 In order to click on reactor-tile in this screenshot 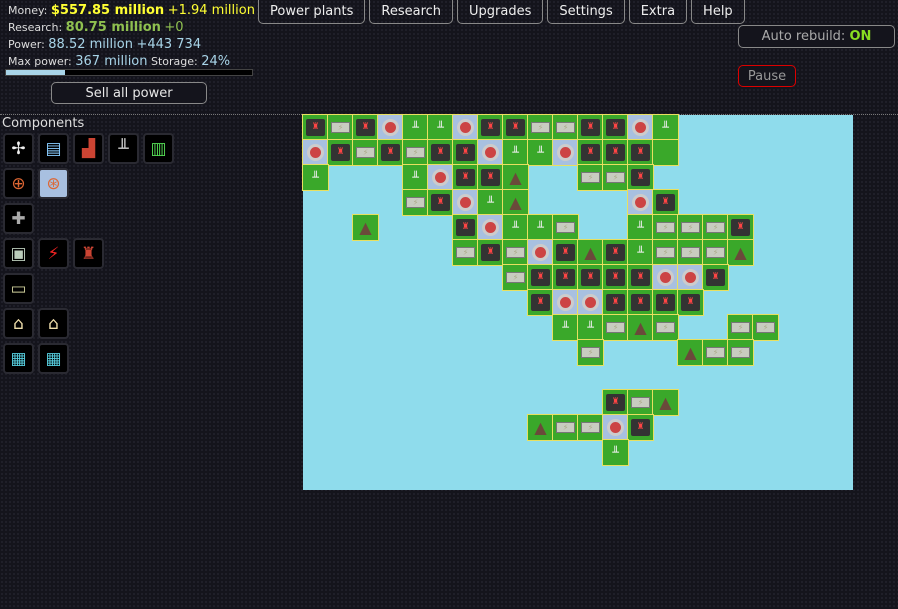, I will do `click(565, 302)`.